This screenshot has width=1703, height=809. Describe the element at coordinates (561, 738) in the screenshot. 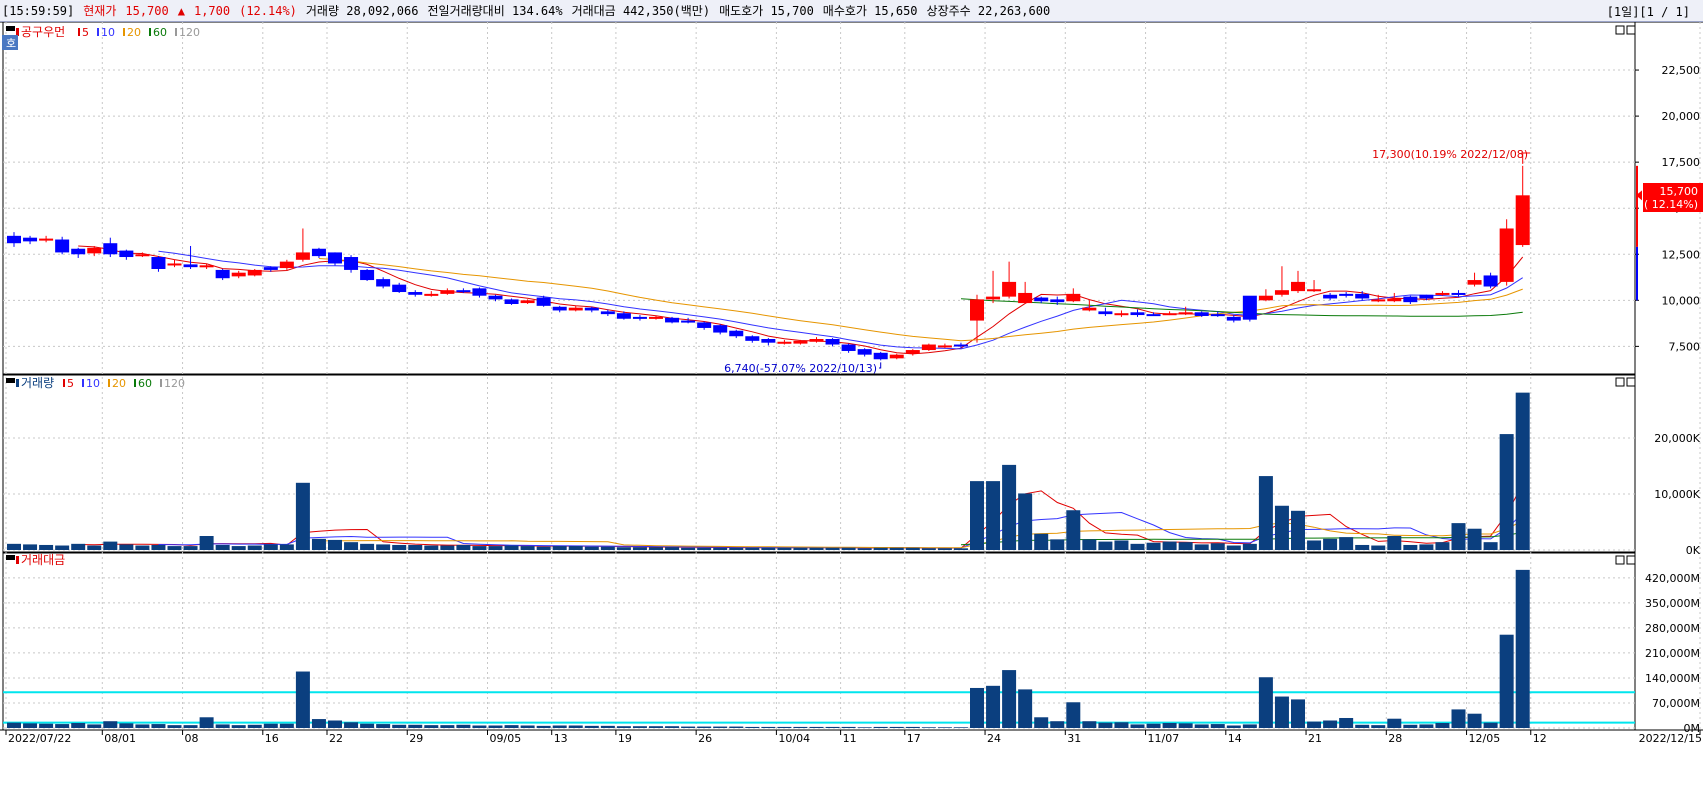

I see `date-axis-label: 13` at that location.